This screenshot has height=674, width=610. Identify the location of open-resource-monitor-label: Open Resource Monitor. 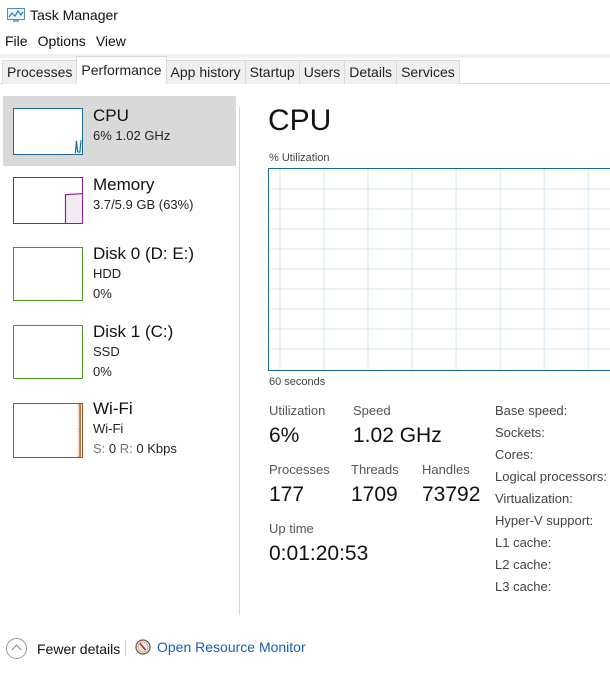
(231, 647).